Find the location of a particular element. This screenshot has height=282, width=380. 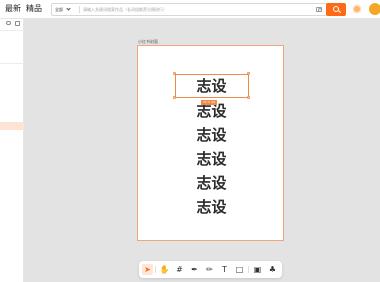

search-bar: 全部 is located at coordinates (189, 9).